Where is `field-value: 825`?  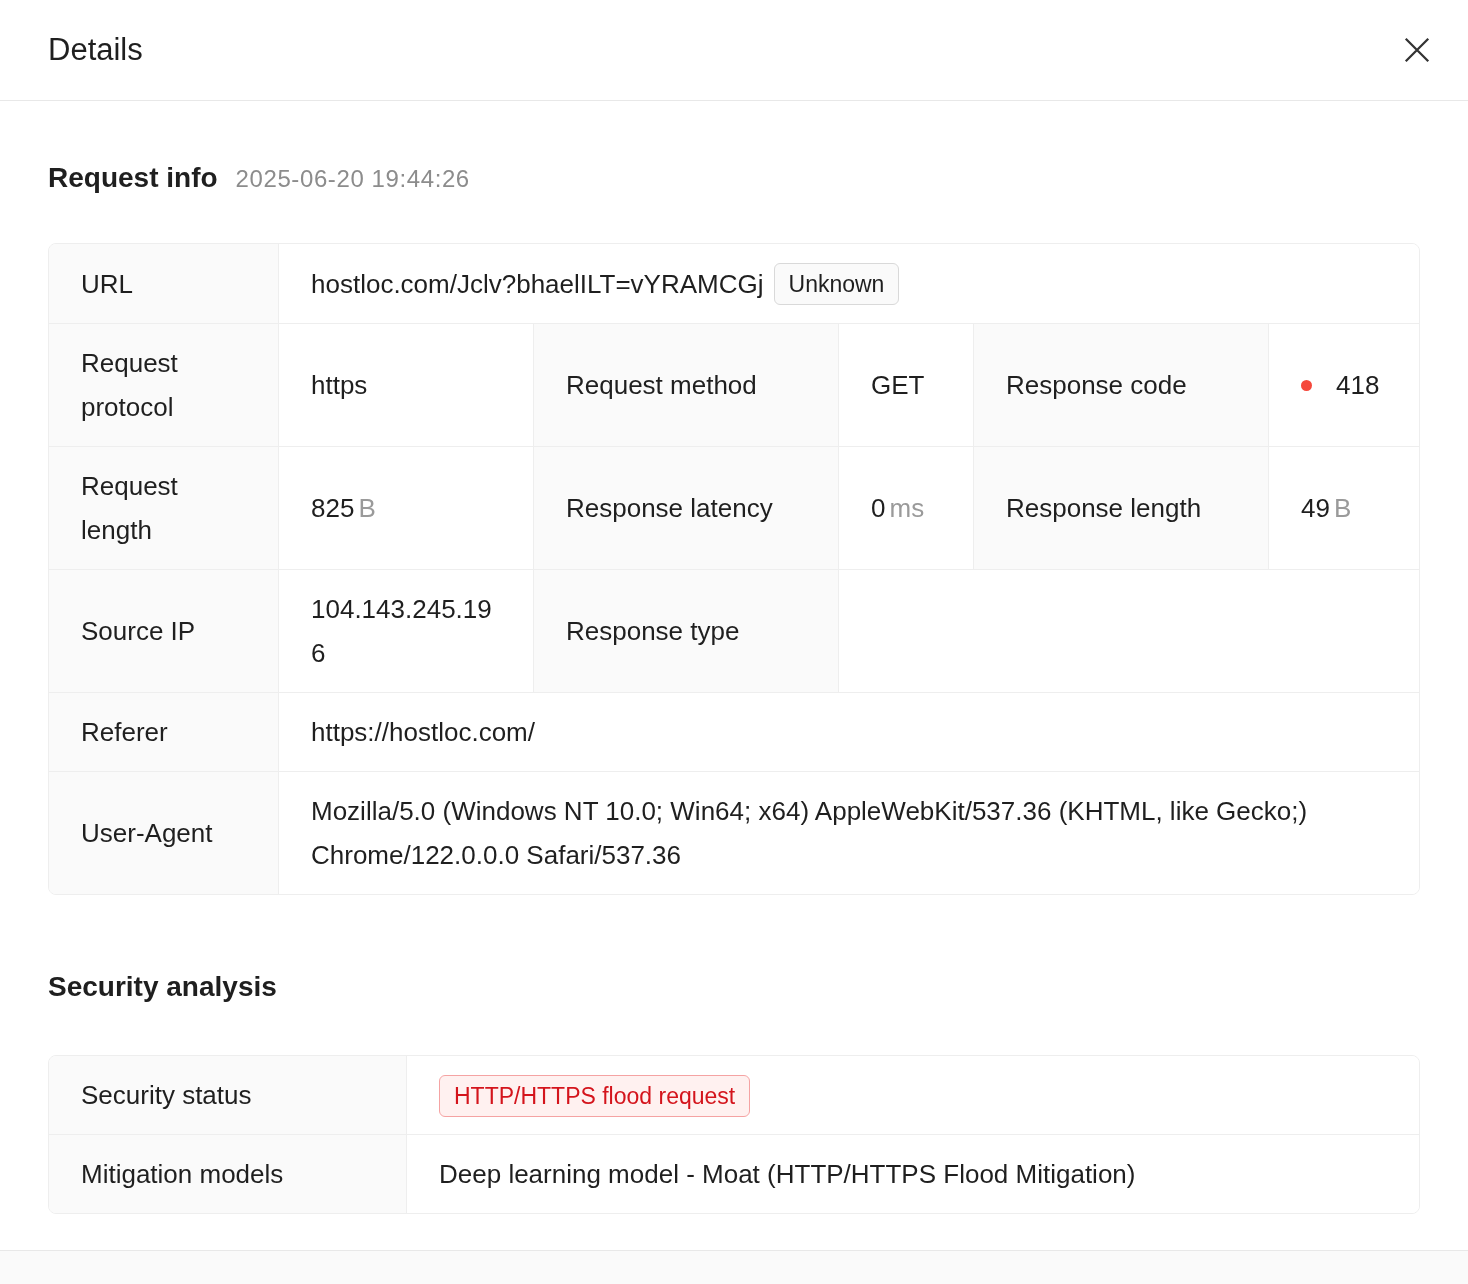
field-value: 825 is located at coordinates (333, 508).